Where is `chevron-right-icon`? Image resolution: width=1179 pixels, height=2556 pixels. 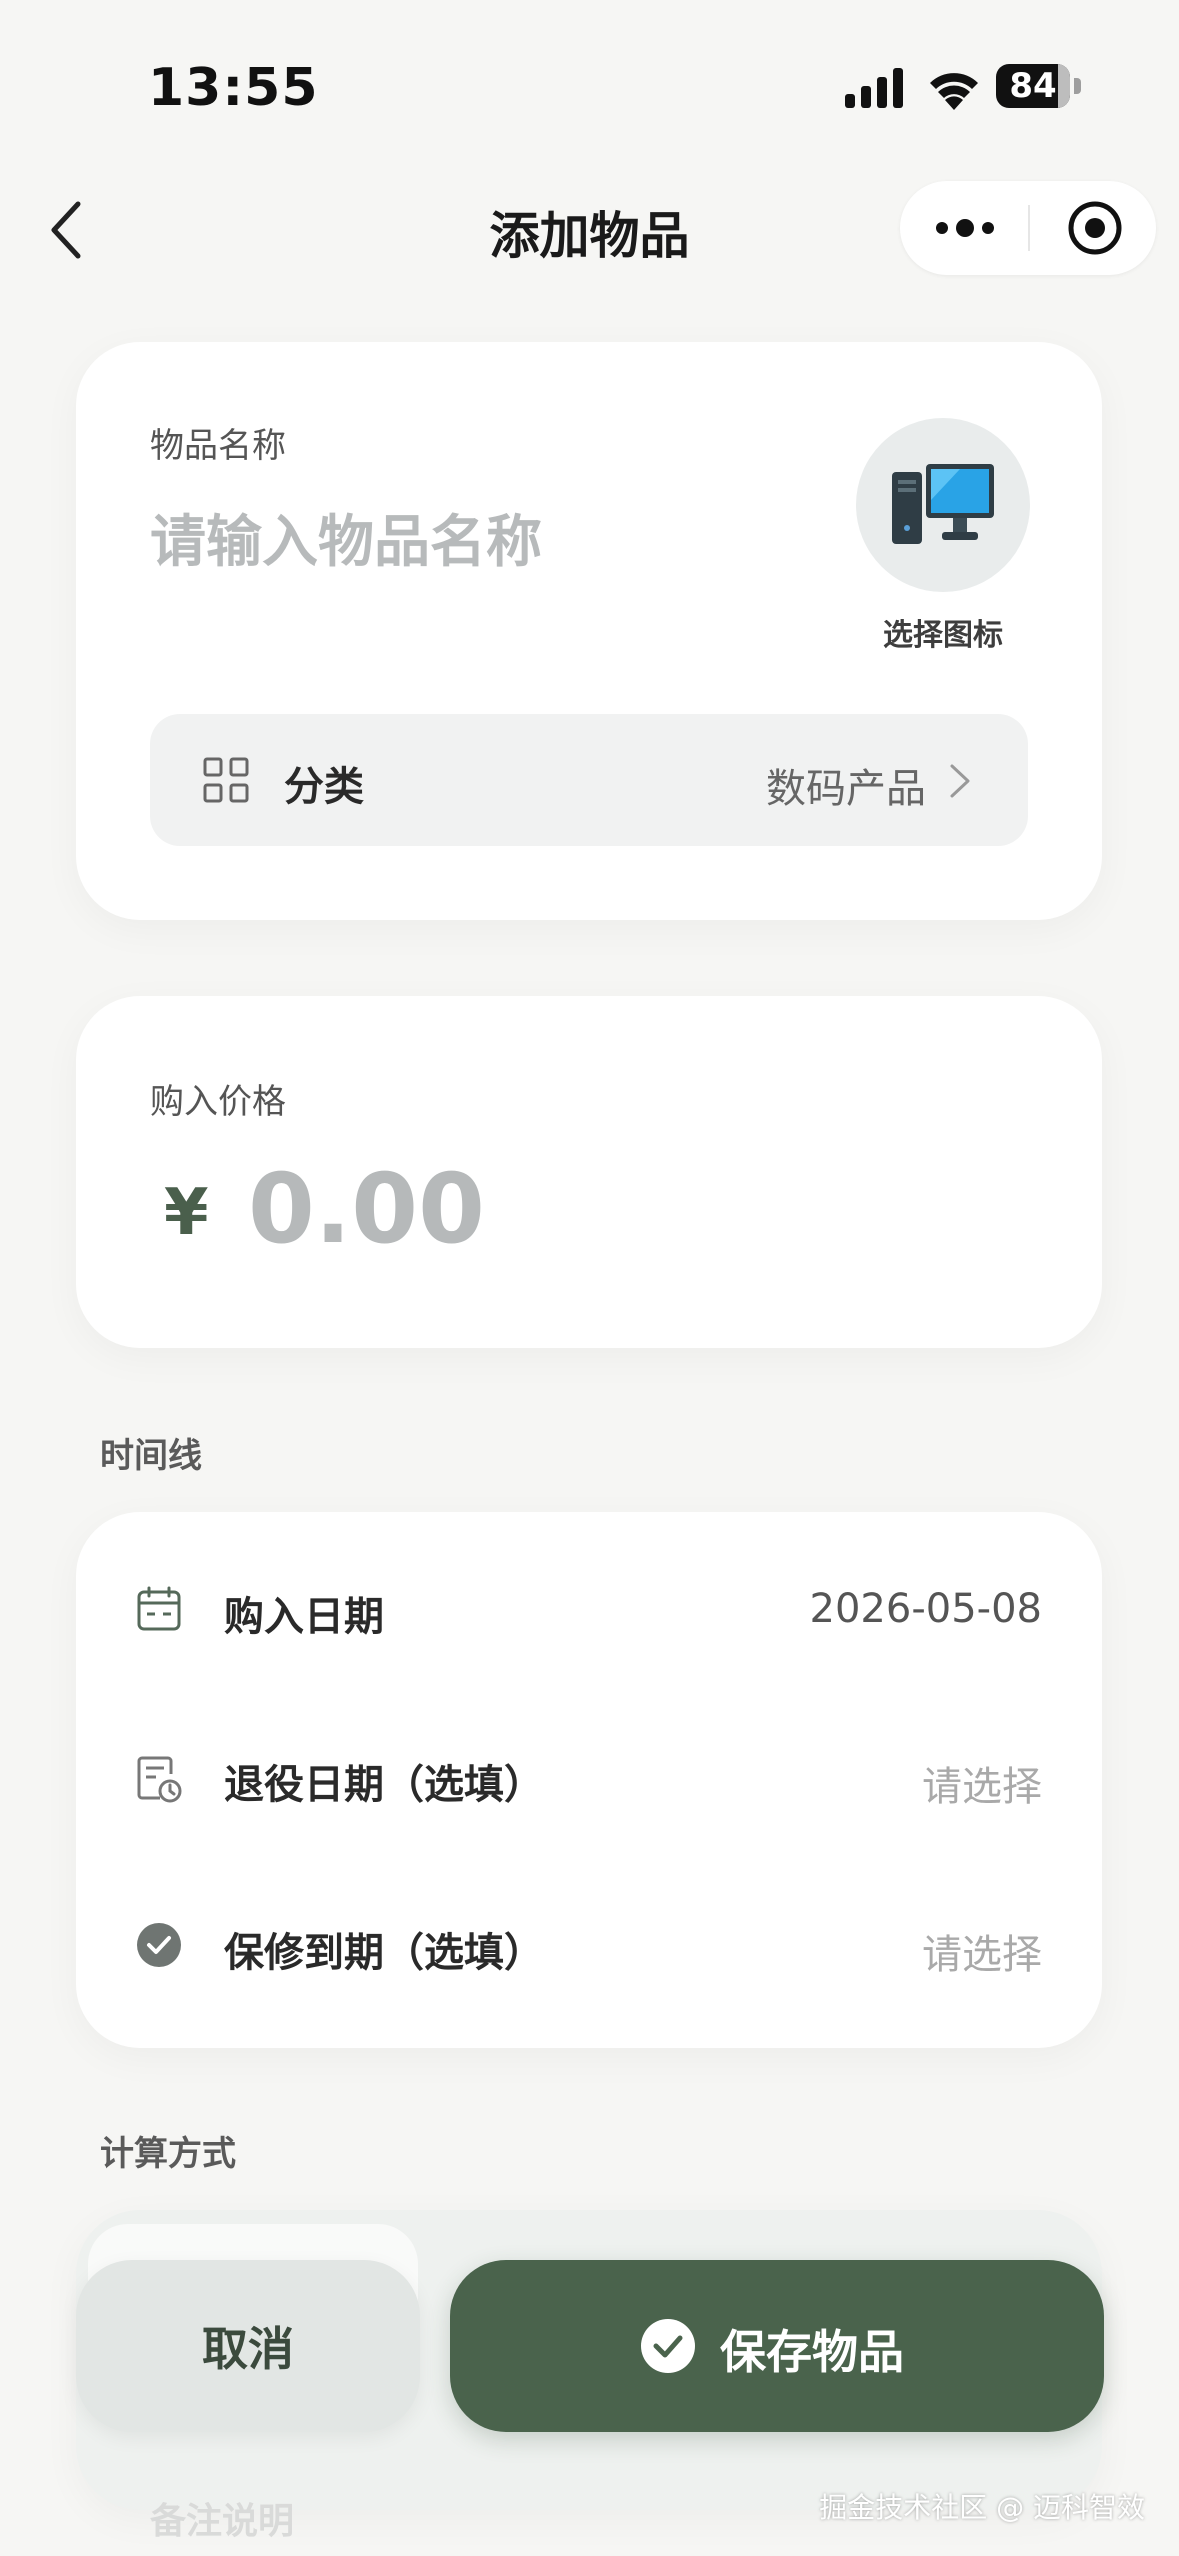
chevron-right-icon is located at coordinates (960, 781).